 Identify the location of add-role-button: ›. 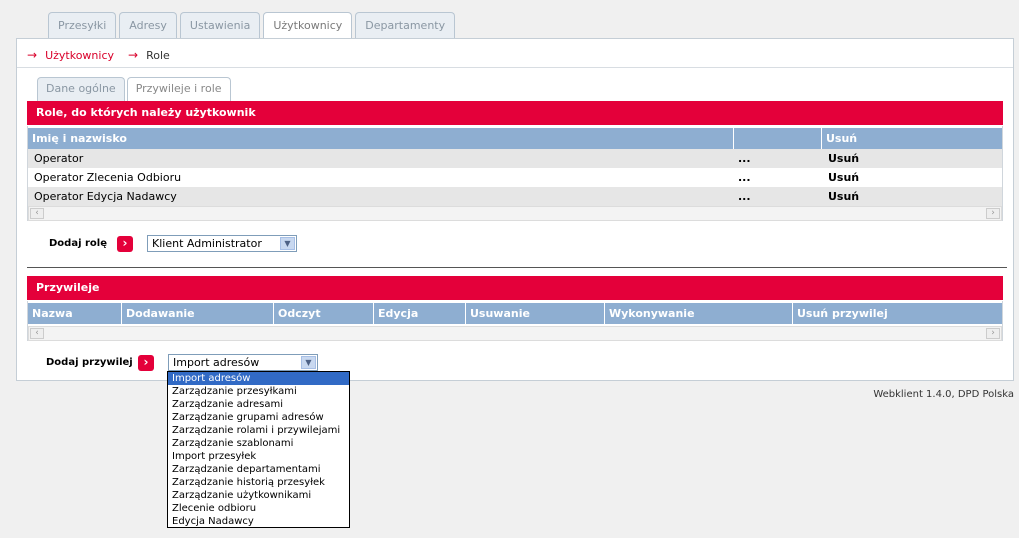
(125, 243).